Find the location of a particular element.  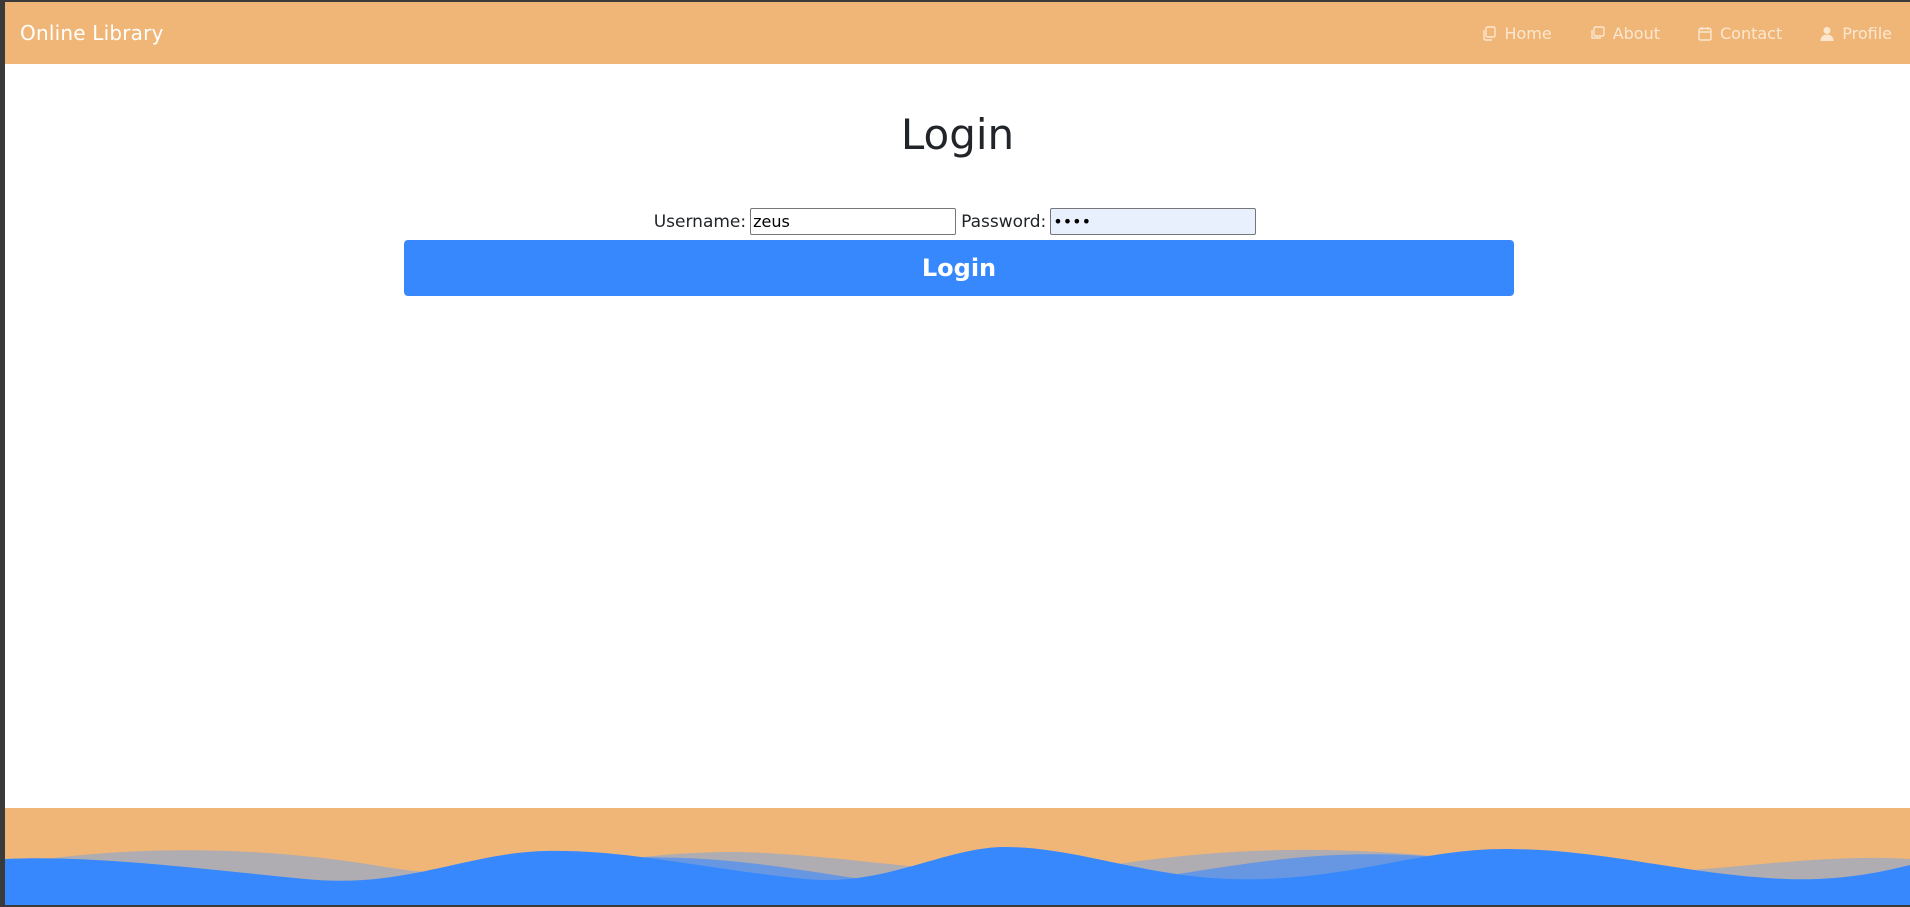

password-input is located at coordinates (1153, 221).